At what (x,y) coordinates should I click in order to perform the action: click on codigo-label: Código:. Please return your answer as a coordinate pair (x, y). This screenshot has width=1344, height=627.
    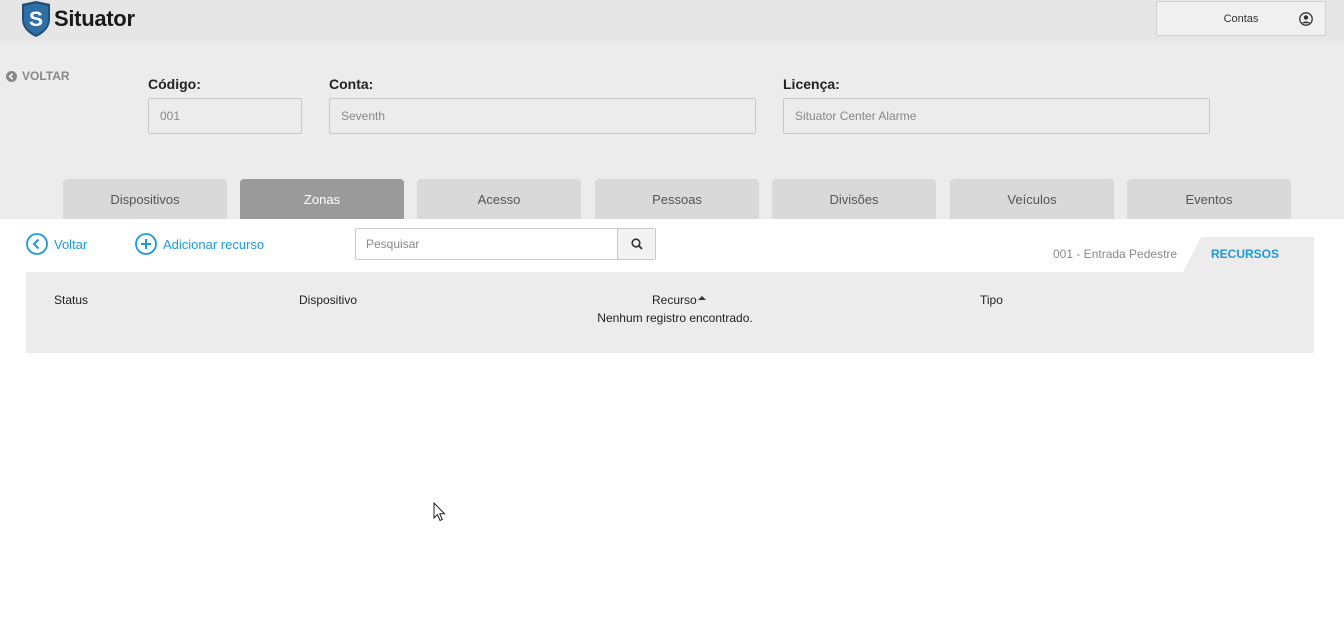
    Looking at the image, I should click on (174, 84).